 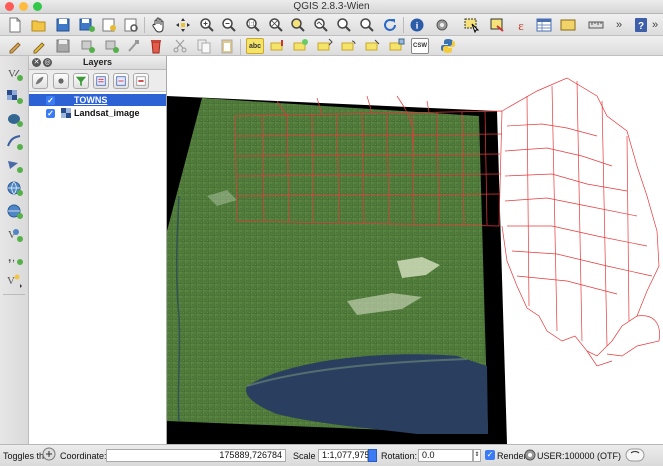 I want to click on save-project-icon, so click(x=63, y=25).